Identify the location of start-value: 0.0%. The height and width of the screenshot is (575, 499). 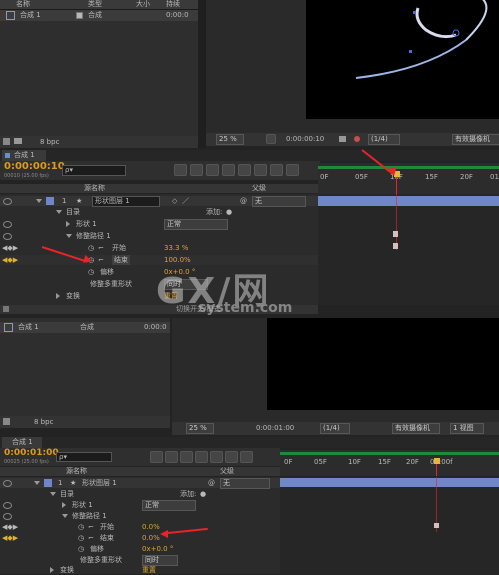
(151, 527).